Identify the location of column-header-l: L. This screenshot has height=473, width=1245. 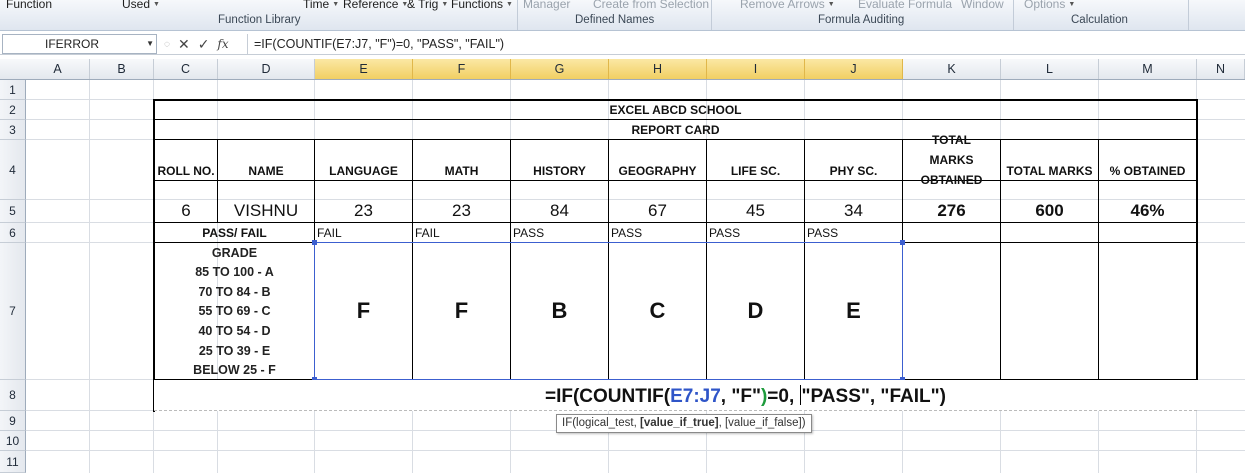
(1050, 69).